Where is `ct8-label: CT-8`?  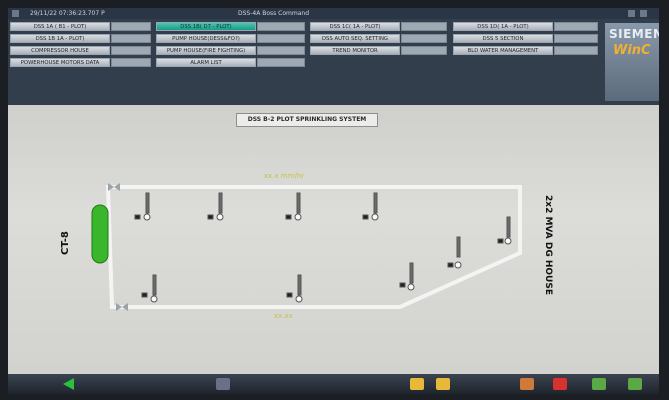
ct8-label: CT-8 is located at coordinates (65, 243).